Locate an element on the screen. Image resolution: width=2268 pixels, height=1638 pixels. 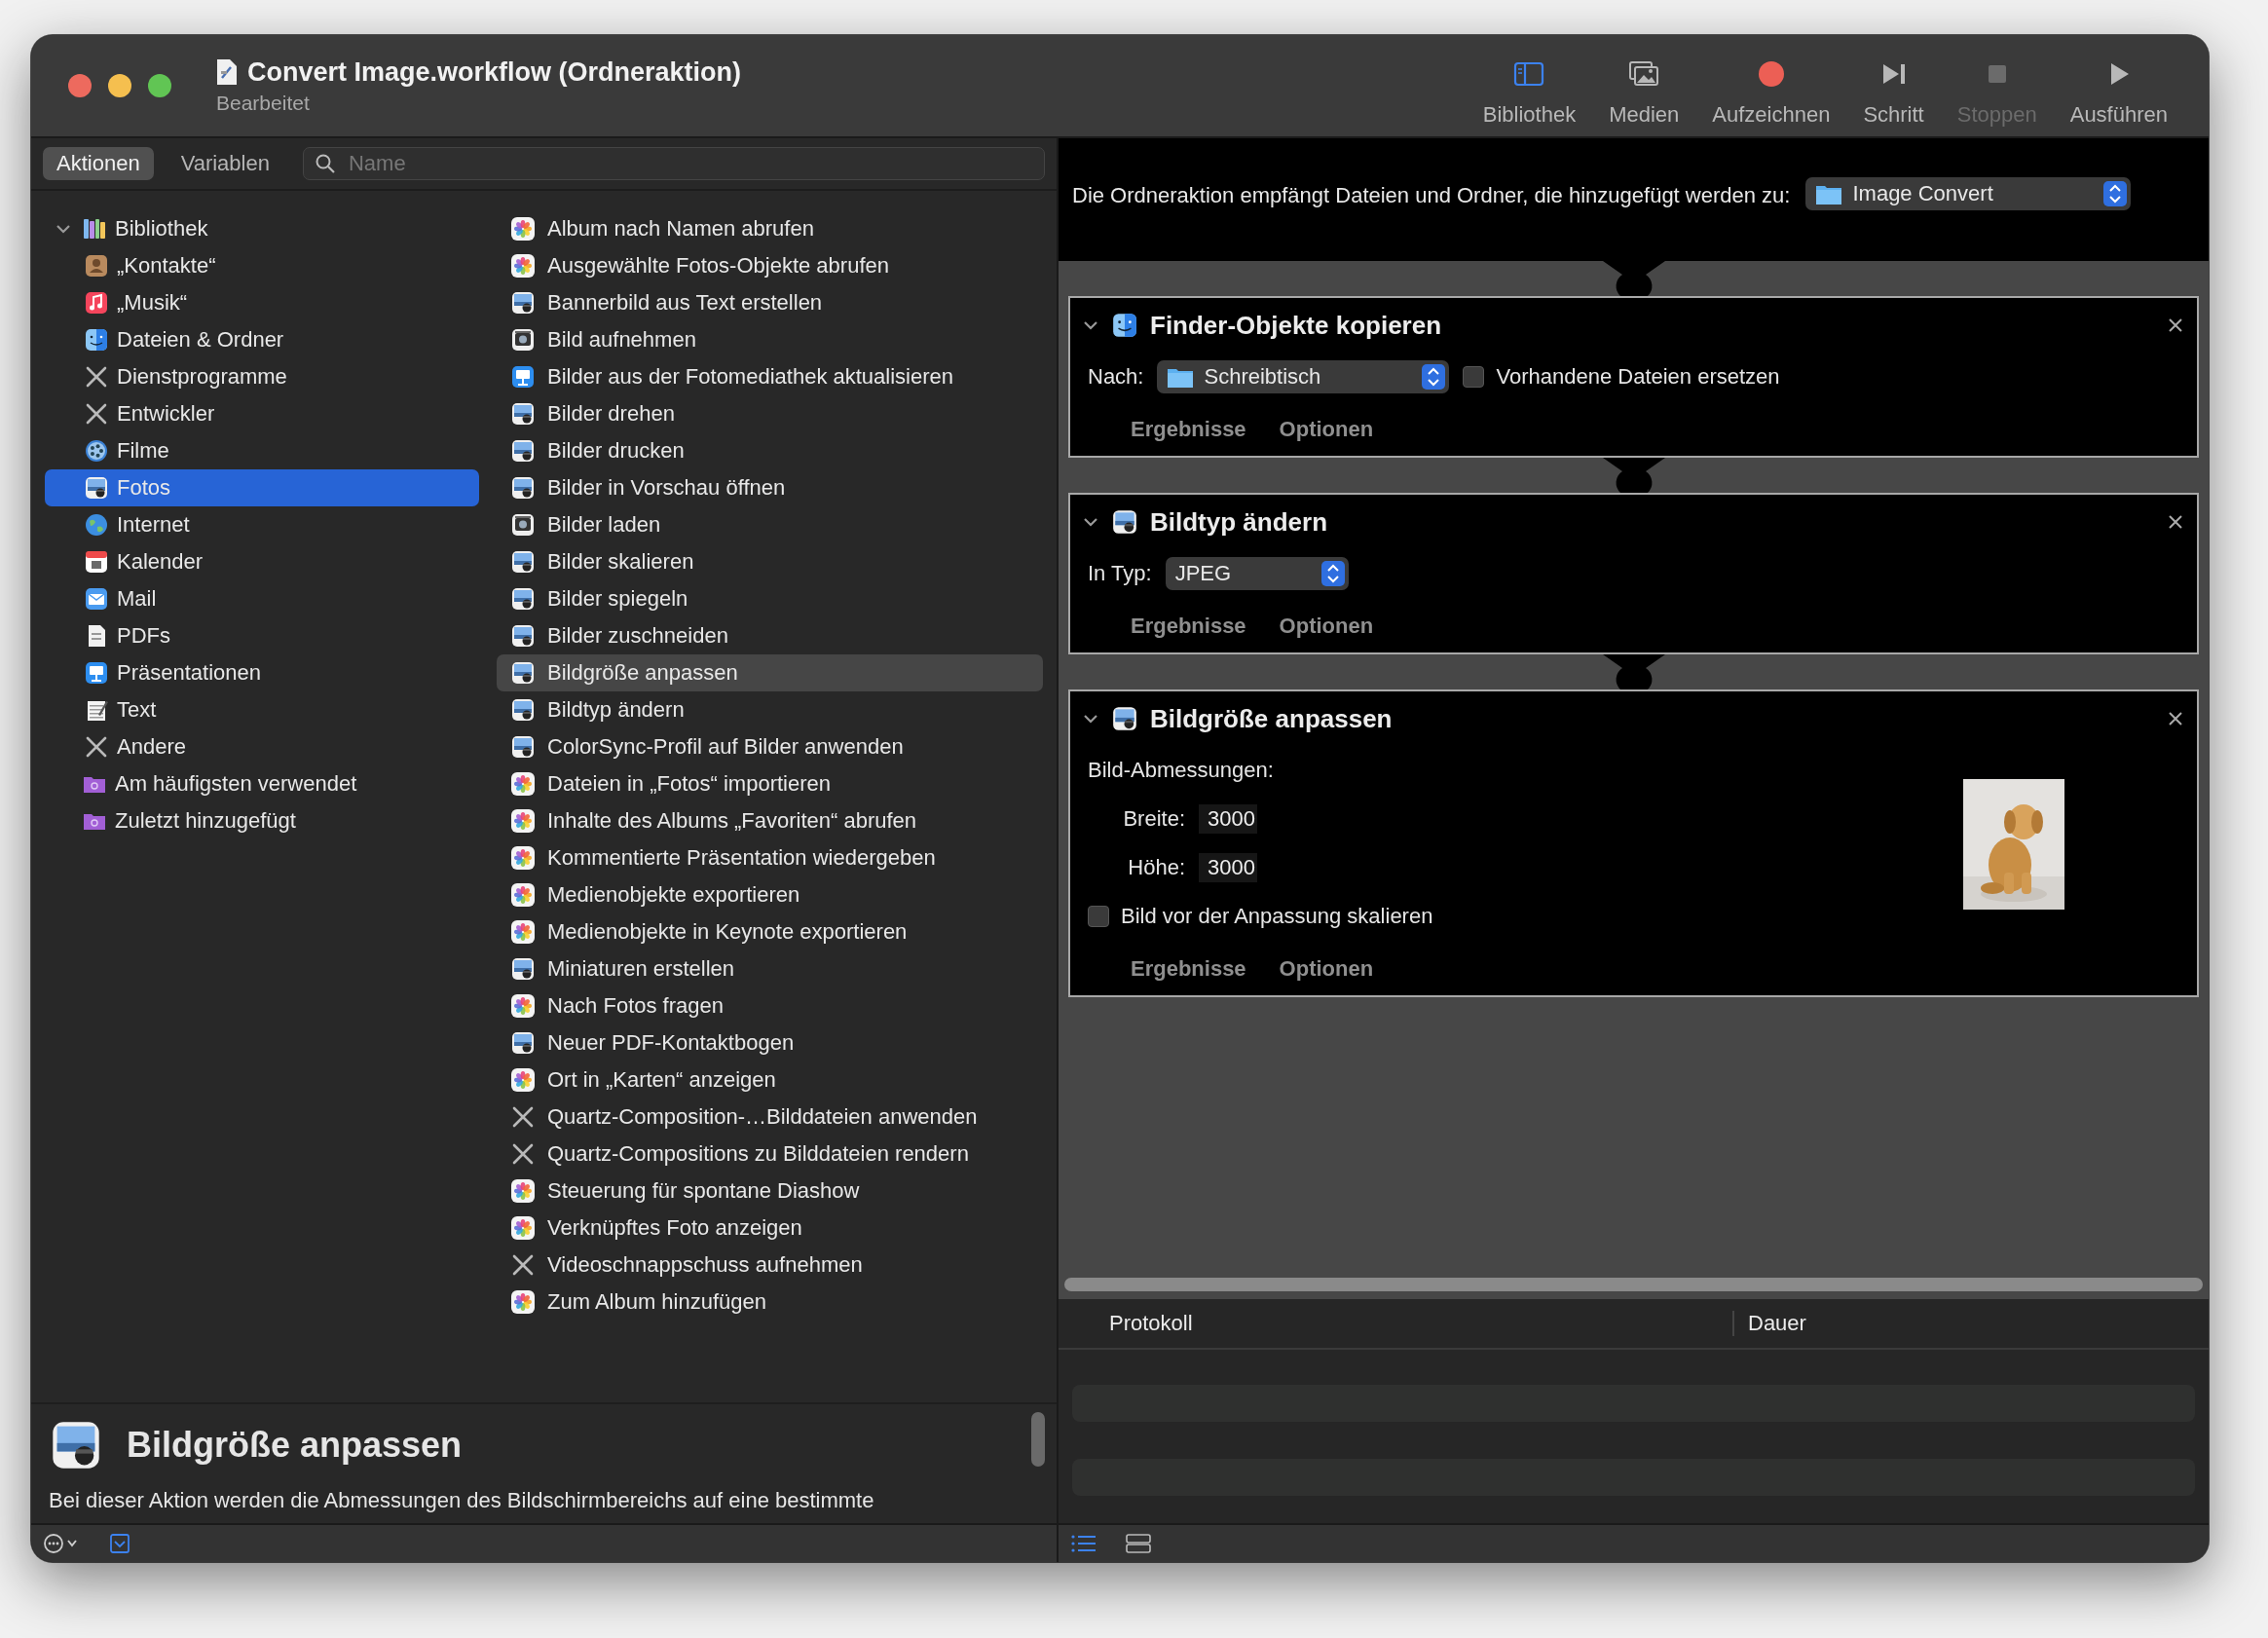
sidebar-item: Entwickler is located at coordinates (262, 413).